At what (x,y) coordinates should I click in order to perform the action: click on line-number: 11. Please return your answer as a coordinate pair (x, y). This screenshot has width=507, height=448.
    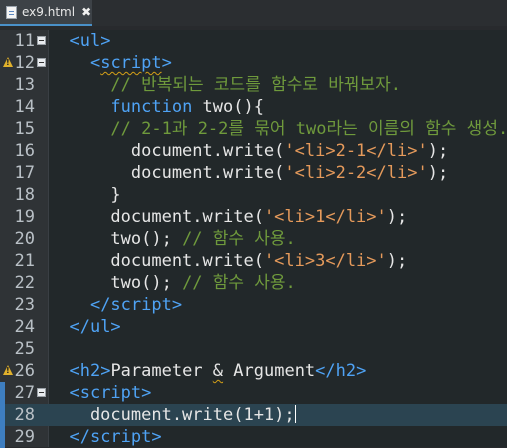
    Looking at the image, I should click on (24, 41).